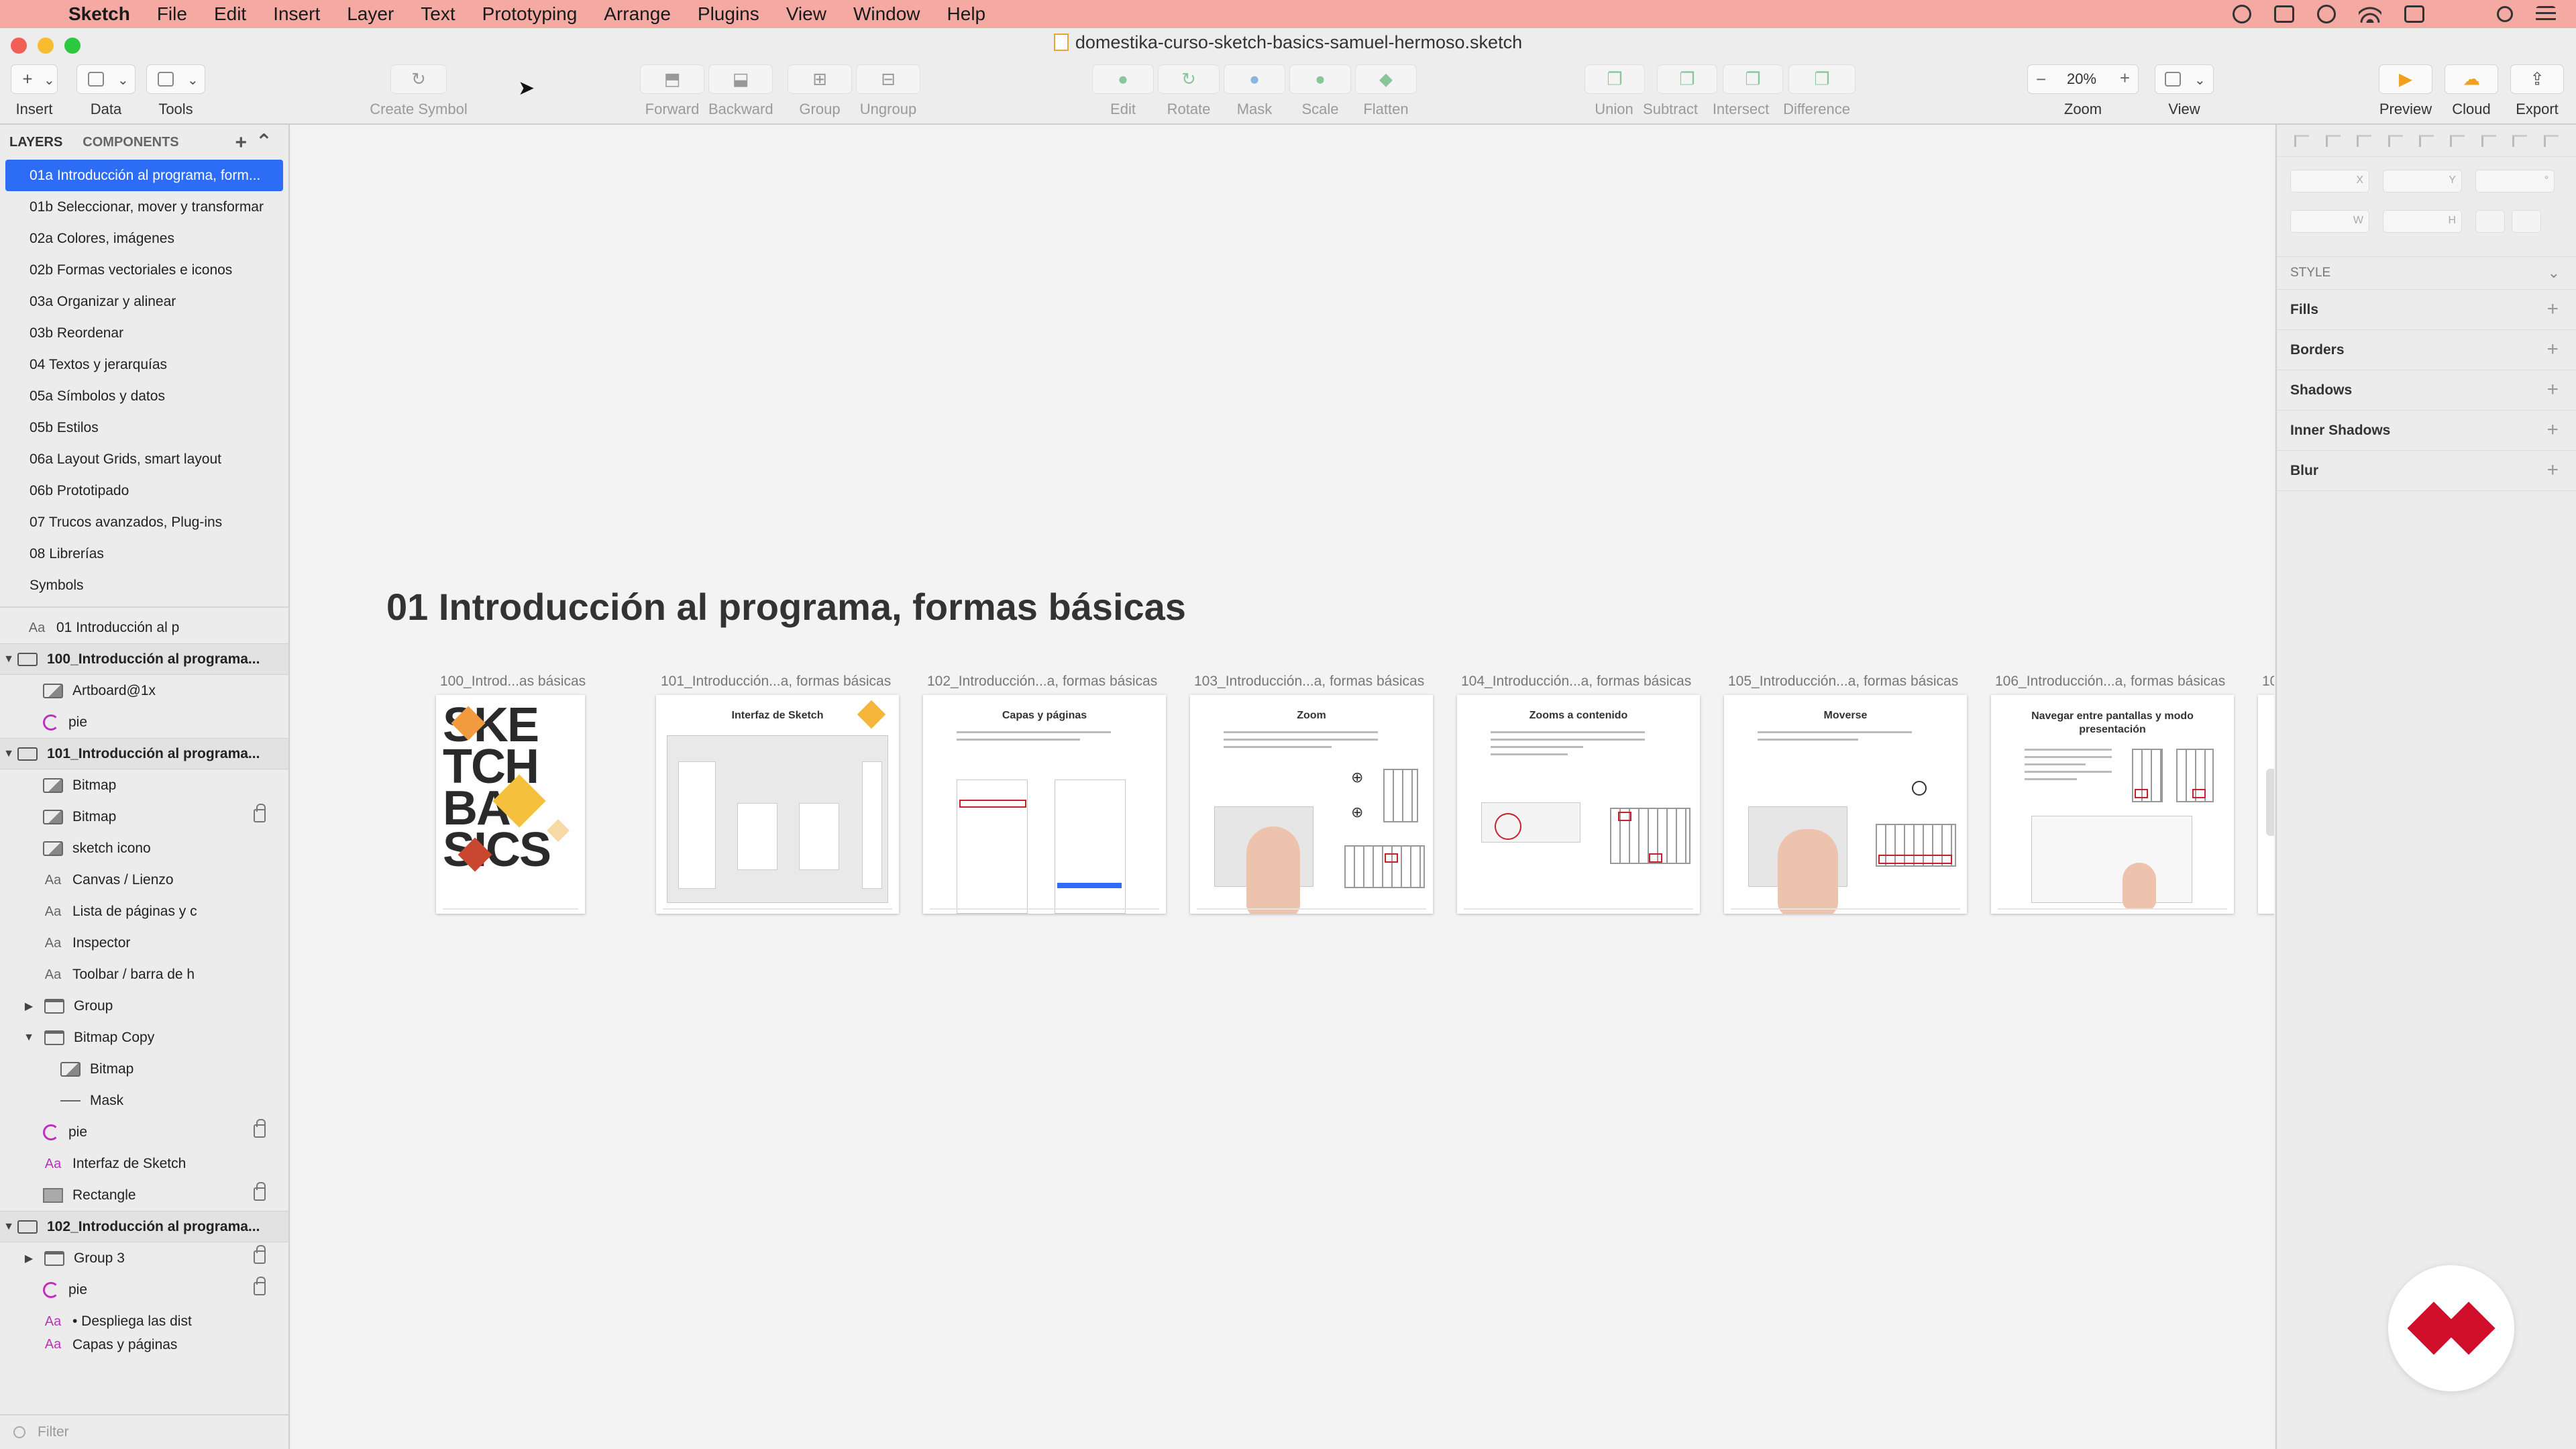 The height and width of the screenshot is (1449, 2576). Describe the element at coordinates (2268, 682) in the screenshot. I see `artboard-label-107: 10` at that location.